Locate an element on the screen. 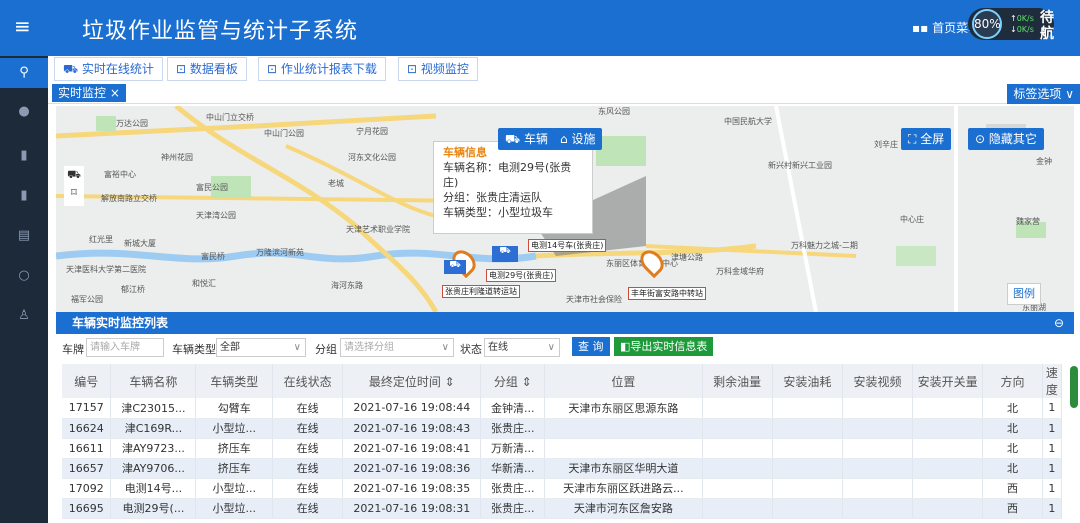  panel-title: 车辆实时监控列表 is located at coordinates (120, 323).